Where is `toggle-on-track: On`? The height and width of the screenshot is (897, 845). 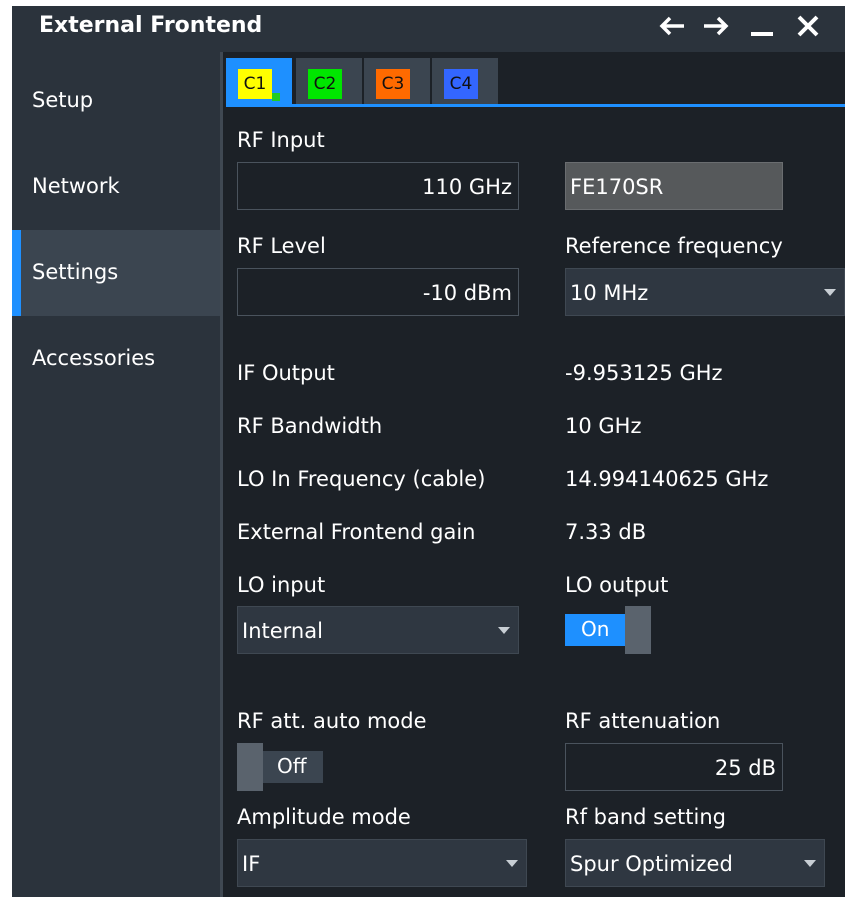 toggle-on-track: On is located at coordinates (595, 630).